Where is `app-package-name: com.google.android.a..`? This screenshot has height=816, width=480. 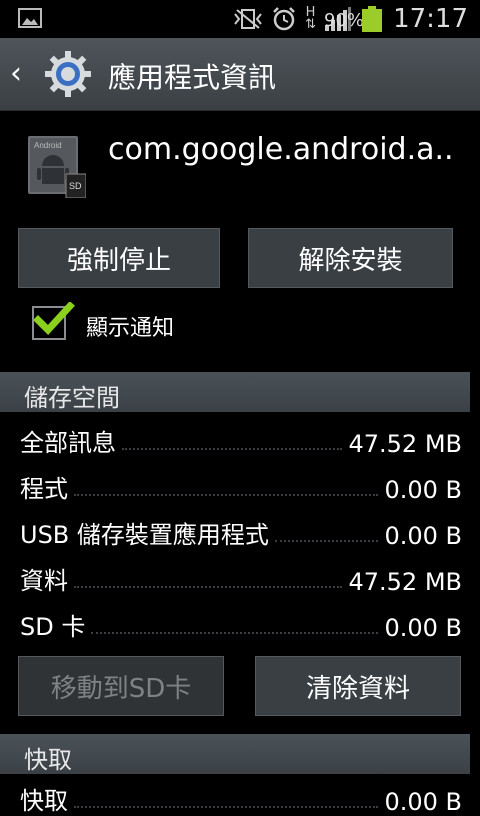 app-package-name: com.google.android.a.. is located at coordinates (281, 149).